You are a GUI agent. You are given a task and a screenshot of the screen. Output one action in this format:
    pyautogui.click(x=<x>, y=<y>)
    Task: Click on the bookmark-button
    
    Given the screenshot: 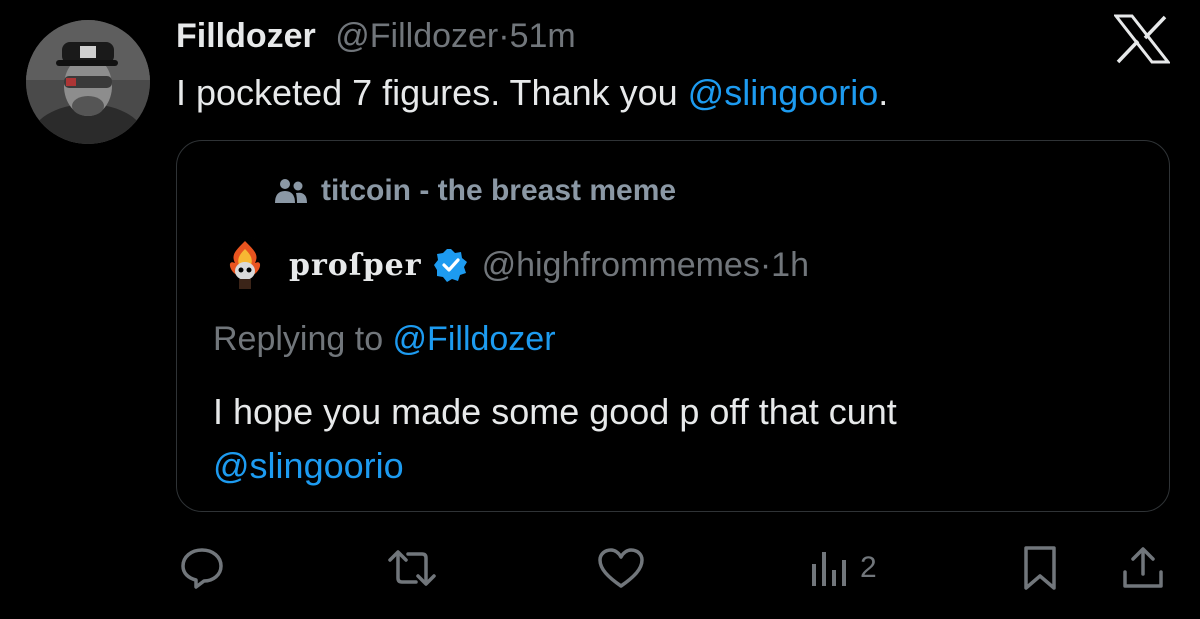 What is the action you would take?
    pyautogui.click(x=1040, y=568)
    